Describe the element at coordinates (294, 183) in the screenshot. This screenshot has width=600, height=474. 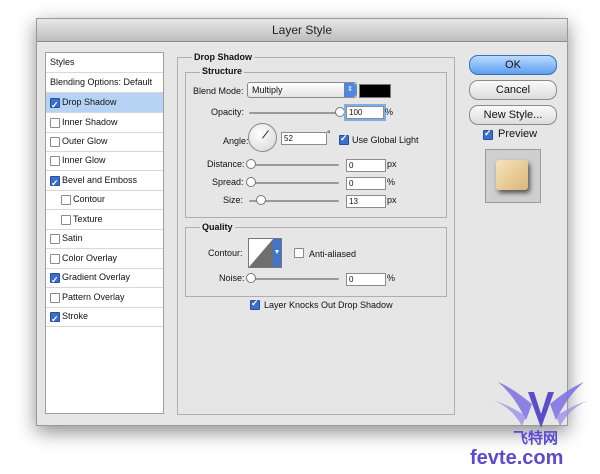
I see `spread-slider-track` at that location.